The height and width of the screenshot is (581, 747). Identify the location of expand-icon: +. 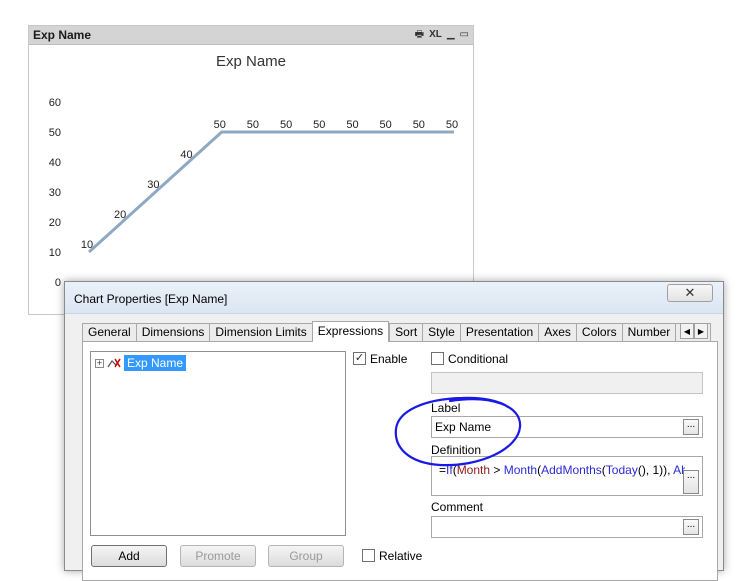
(99, 363).